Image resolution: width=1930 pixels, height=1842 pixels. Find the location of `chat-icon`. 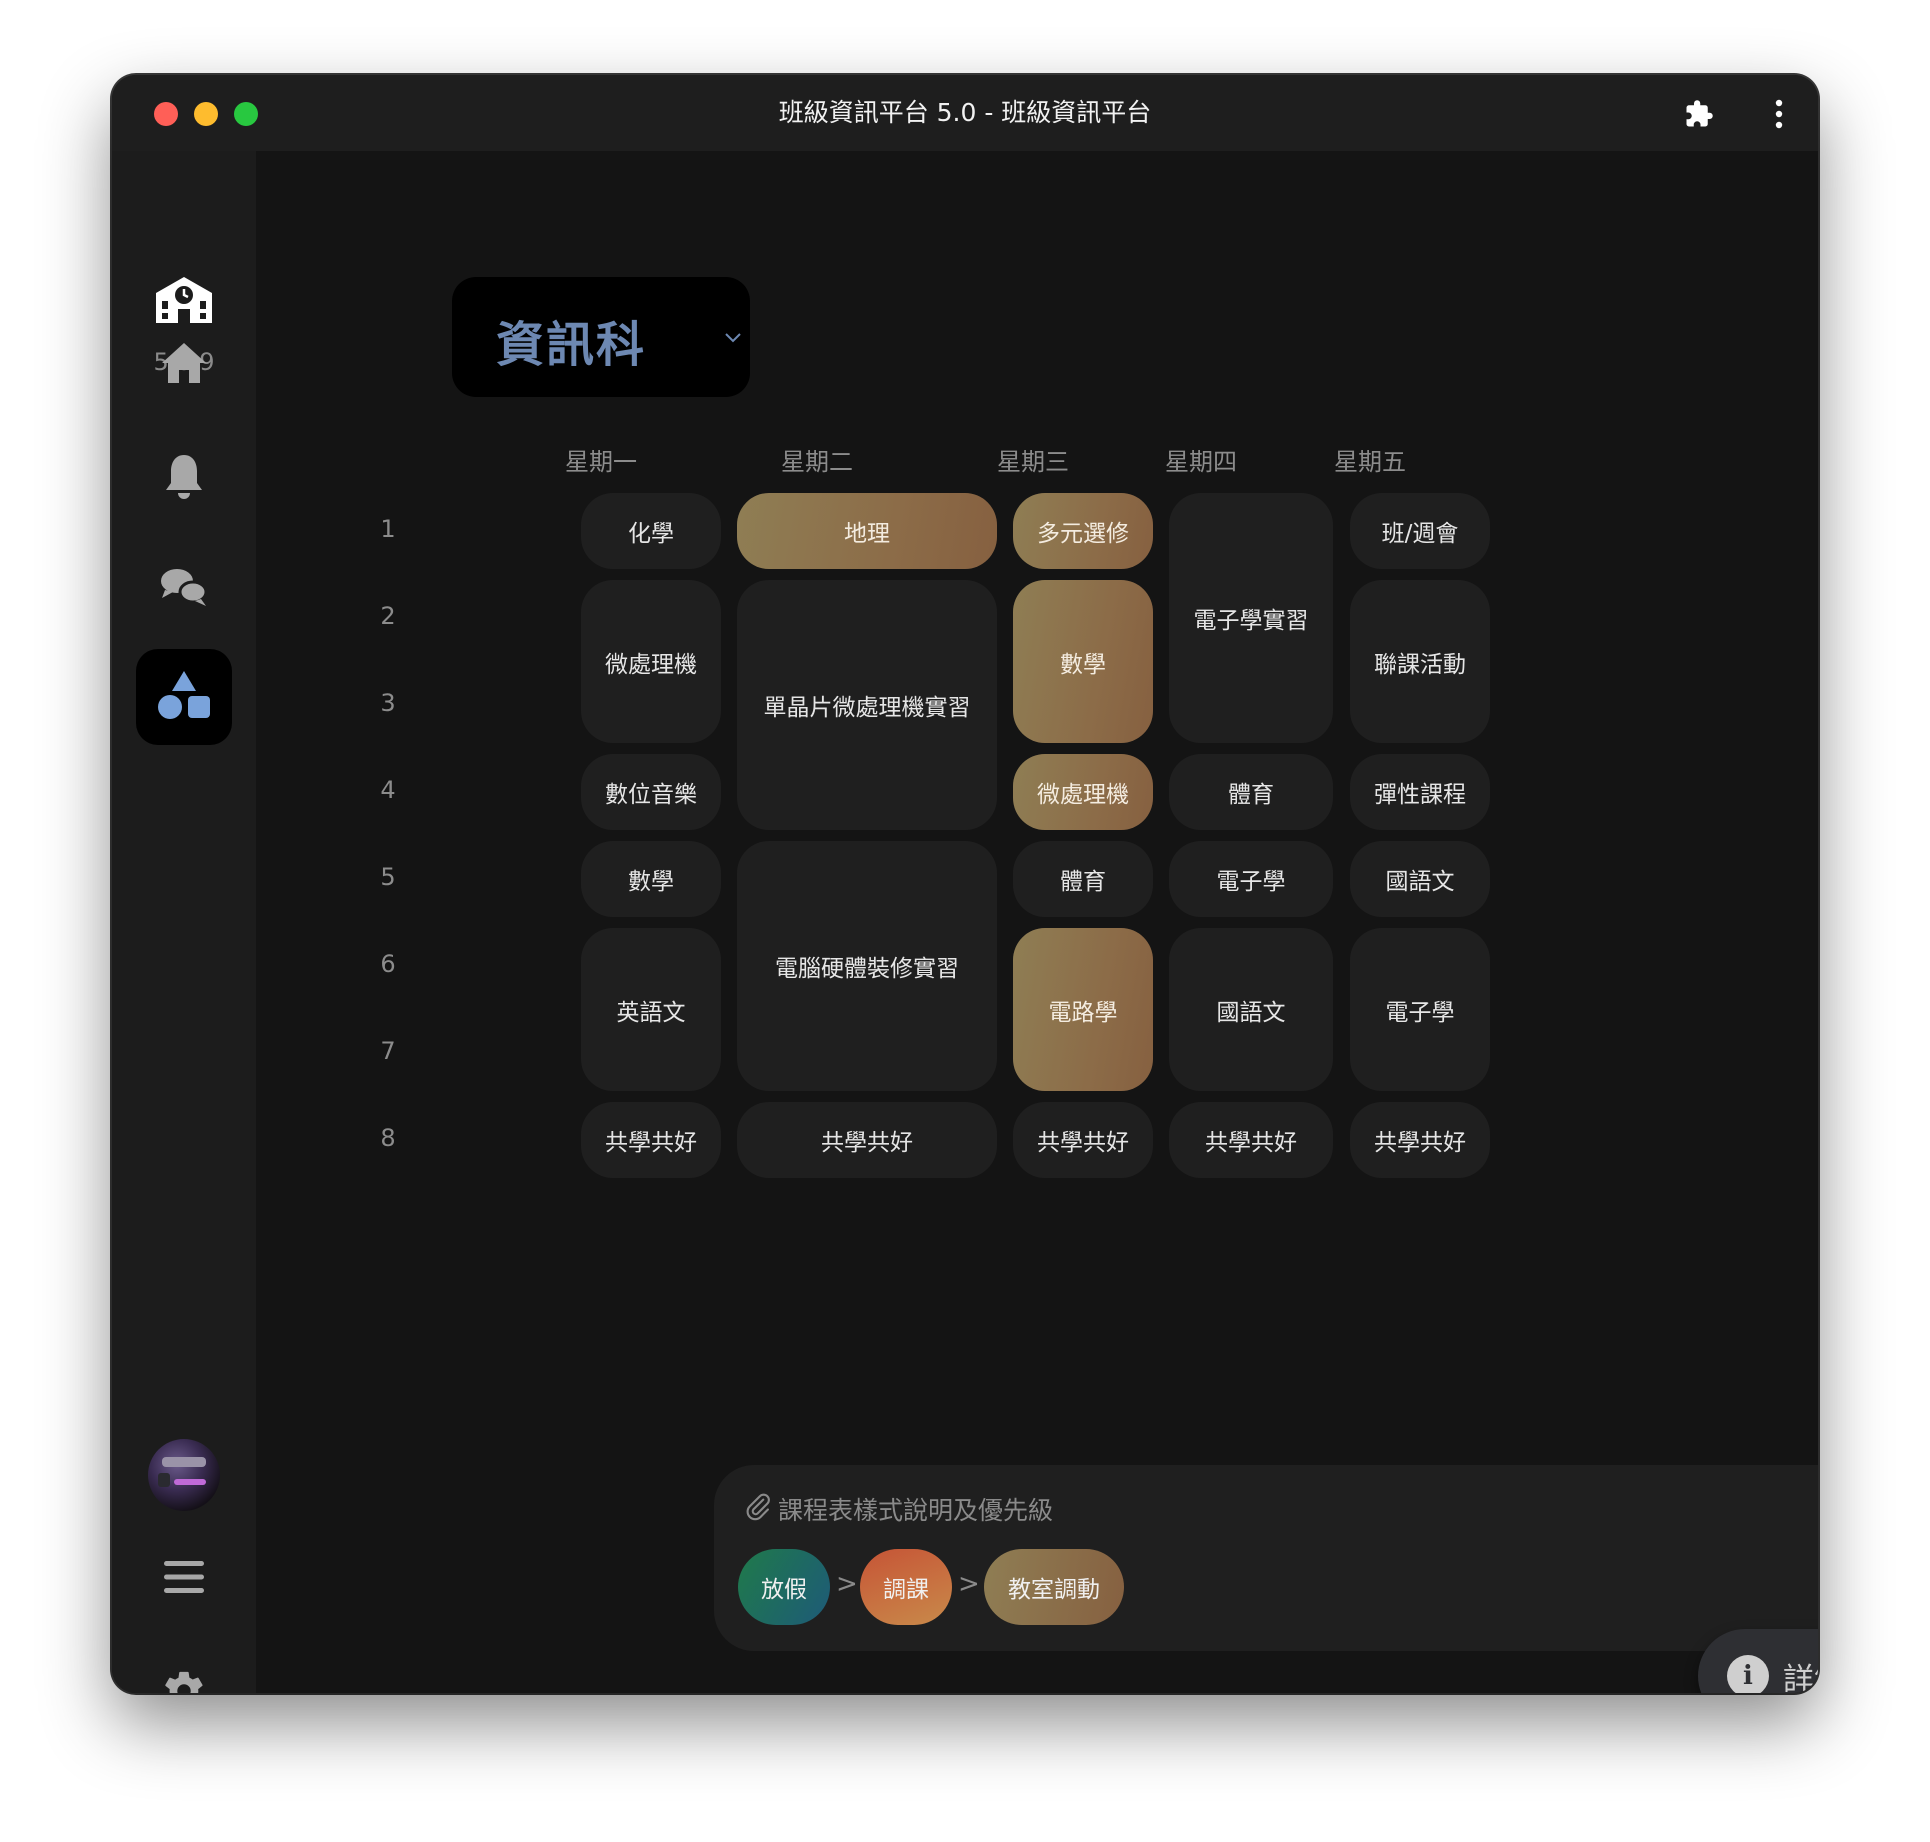

chat-icon is located at coordinates (184, 589).